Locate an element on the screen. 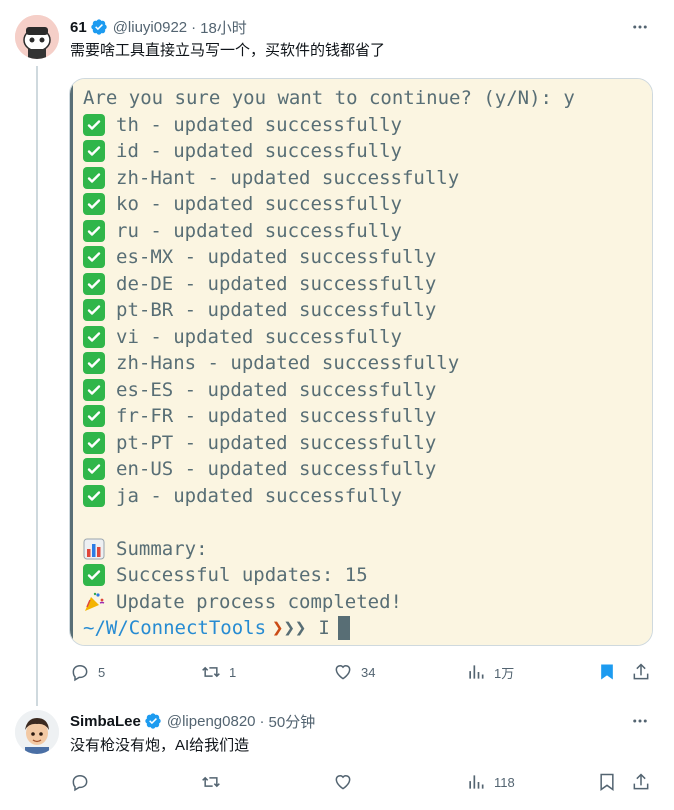 The width and height of the screenshot is (674, 810). terminal-update-text: zh-Hans - updated successfully is located at coordinates (288, 363).